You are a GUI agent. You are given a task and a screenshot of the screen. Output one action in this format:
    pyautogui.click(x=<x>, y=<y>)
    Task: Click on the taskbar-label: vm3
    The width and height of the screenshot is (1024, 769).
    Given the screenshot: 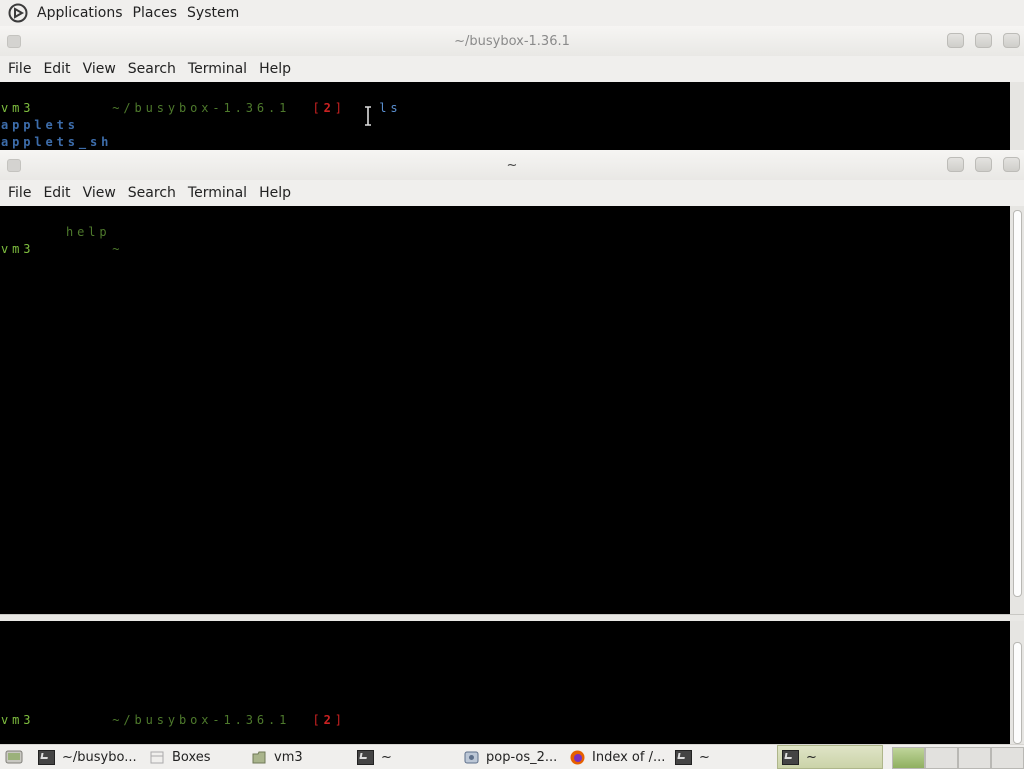 What is the action you would take?
    pyautogui.click(x=288, y=757)
    